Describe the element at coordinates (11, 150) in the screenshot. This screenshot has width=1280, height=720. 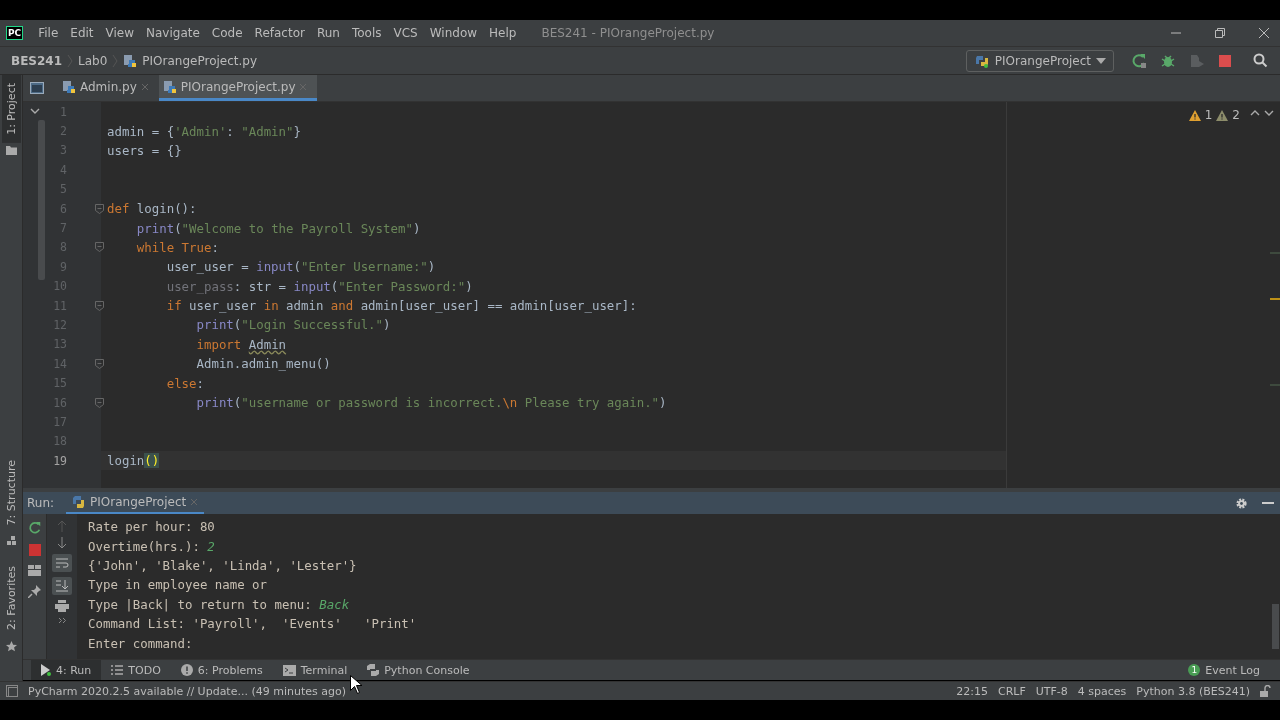
I see `folder-icon` at that location.